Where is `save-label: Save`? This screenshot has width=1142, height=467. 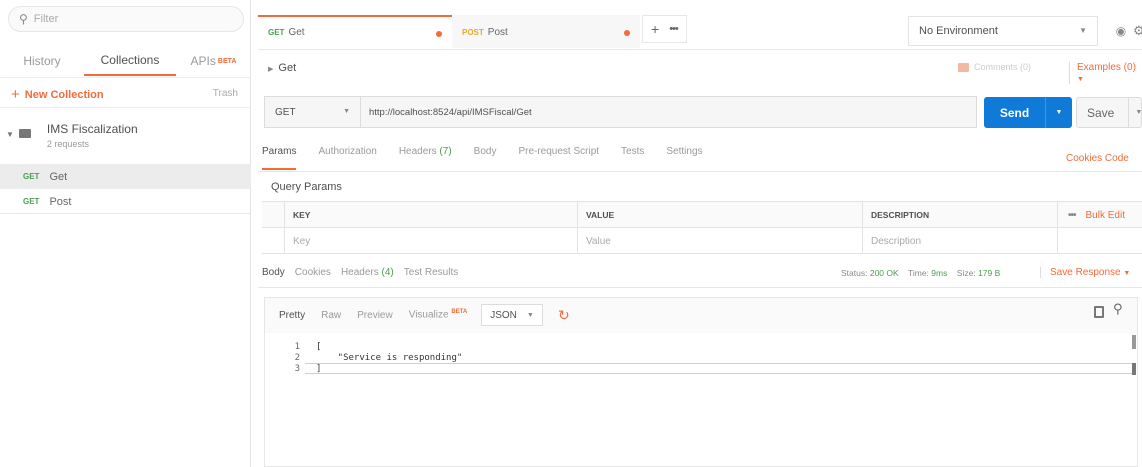 save-label: Save is located at coordinates (1101, 112).